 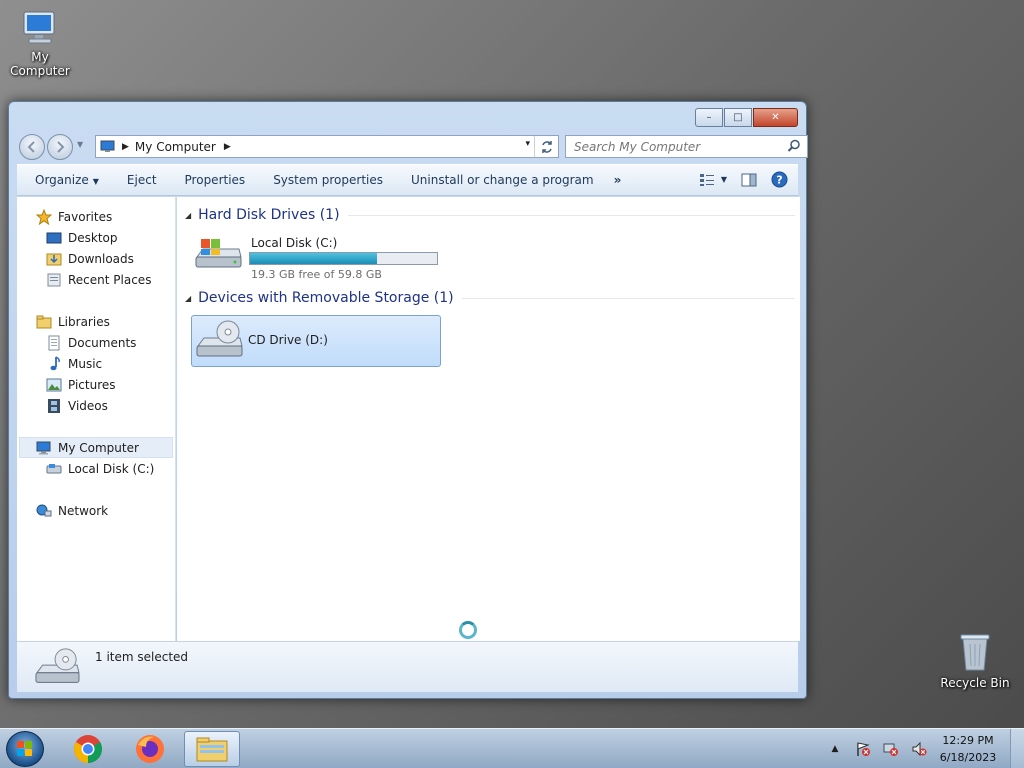 What do you see at coordinates (968, 757) in the screenshot?
I see `clock-date: 6/18/2023` at bounding box center [968, 757].